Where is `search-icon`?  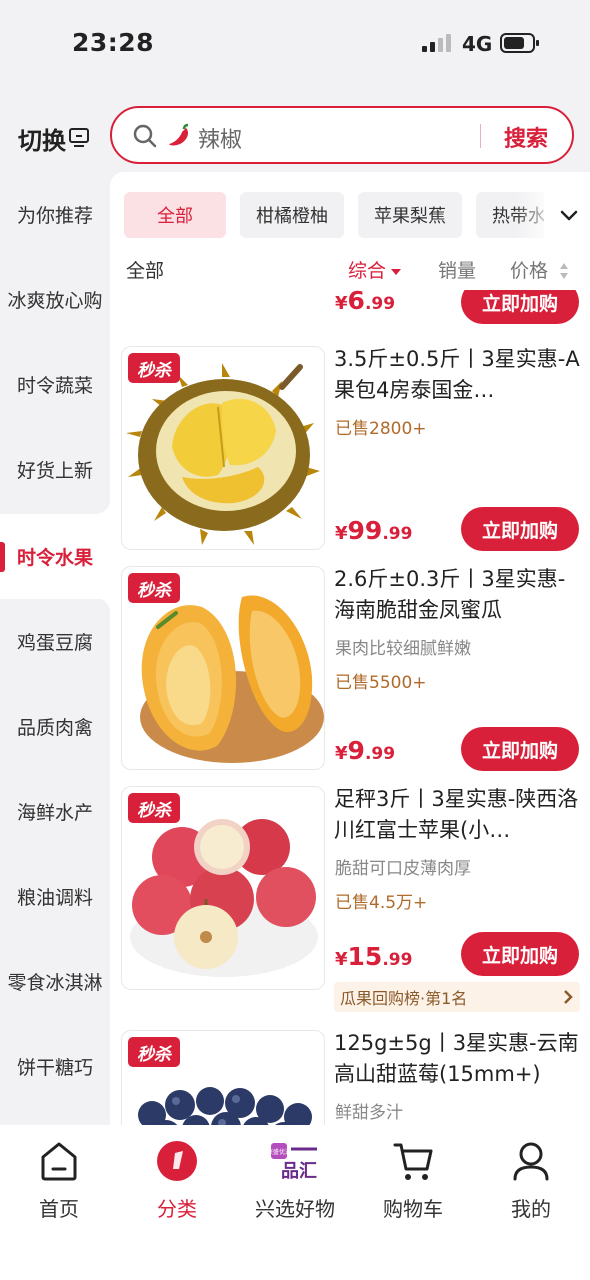 search-icon is located at coordinates (145, 136).